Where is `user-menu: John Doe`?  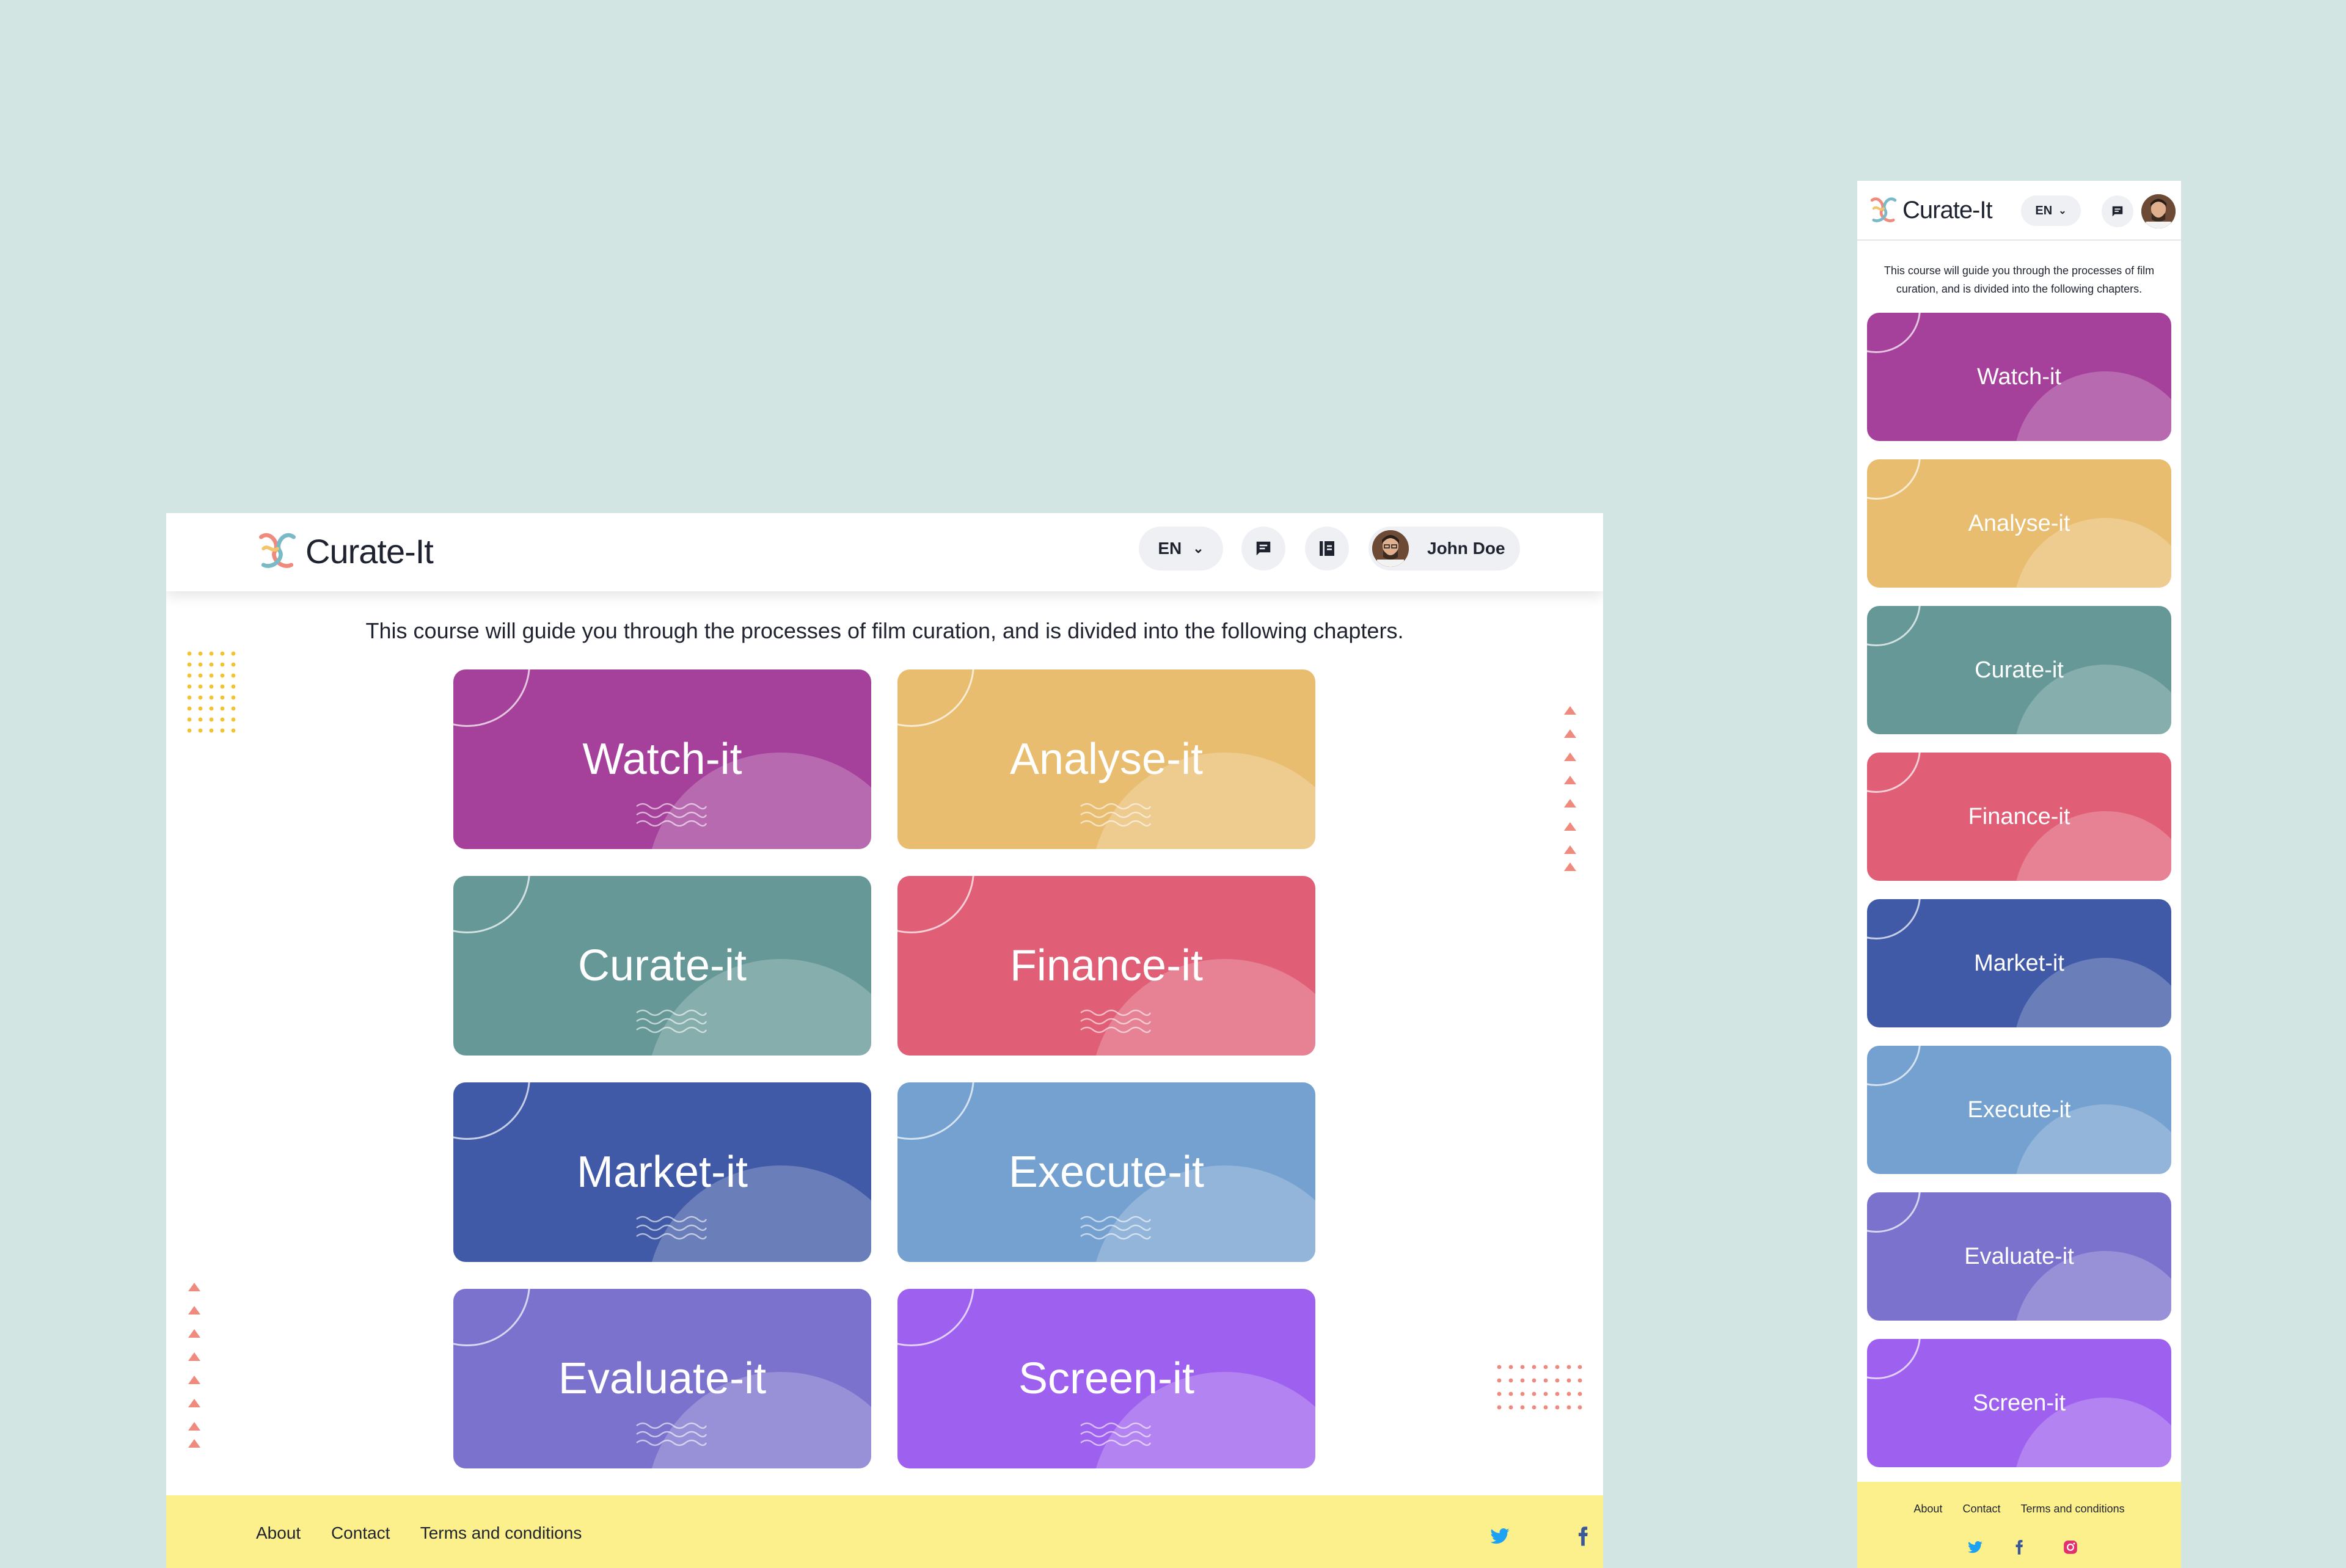
user-menu: John Doe is located at coordinates (1444, 549).